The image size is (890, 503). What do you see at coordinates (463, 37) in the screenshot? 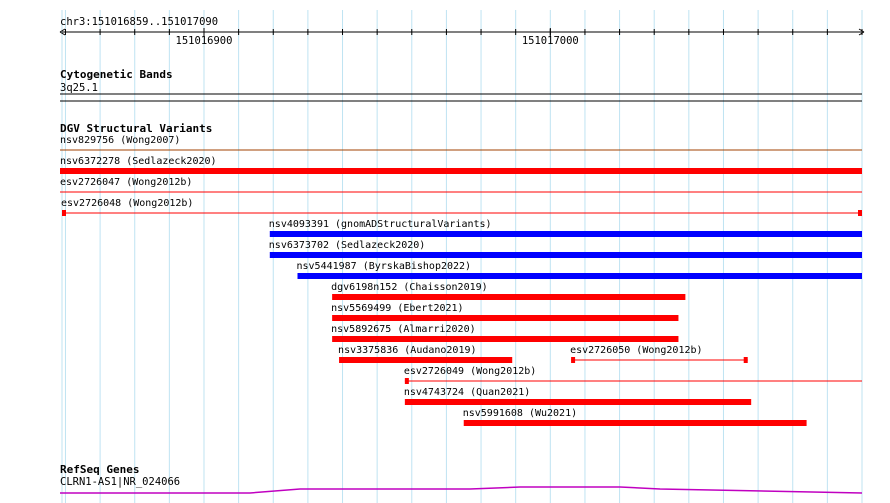
I see `ruler-ticks: 151016900 151017000` at bounding box center [463, 37].